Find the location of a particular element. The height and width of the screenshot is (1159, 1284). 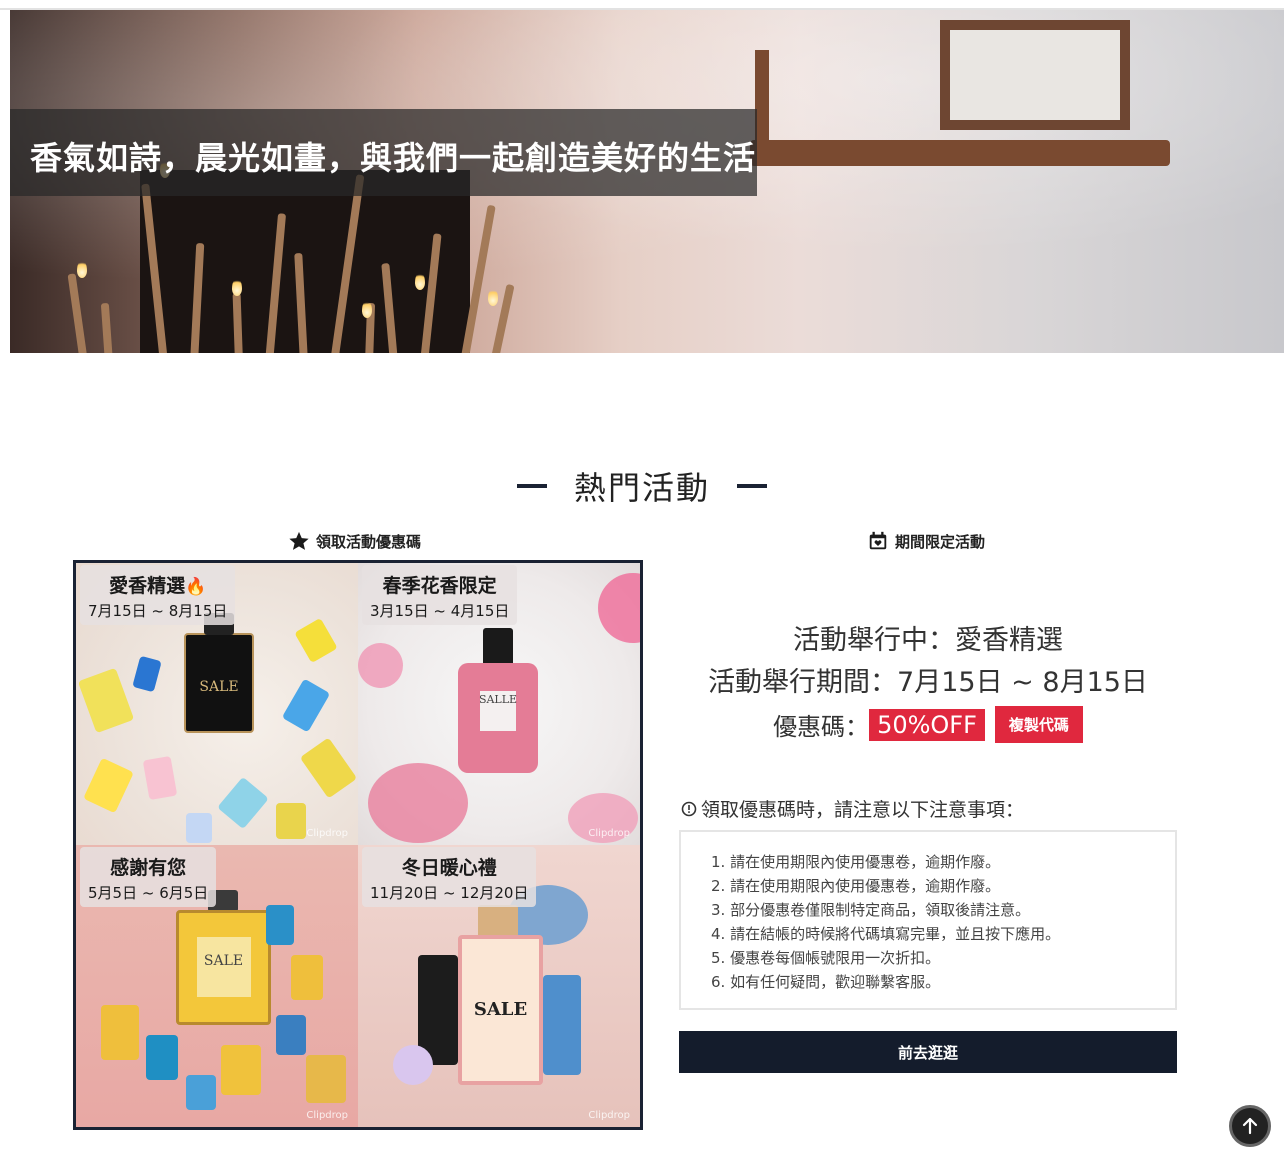

star-icon is located at coordinates (299, 540).